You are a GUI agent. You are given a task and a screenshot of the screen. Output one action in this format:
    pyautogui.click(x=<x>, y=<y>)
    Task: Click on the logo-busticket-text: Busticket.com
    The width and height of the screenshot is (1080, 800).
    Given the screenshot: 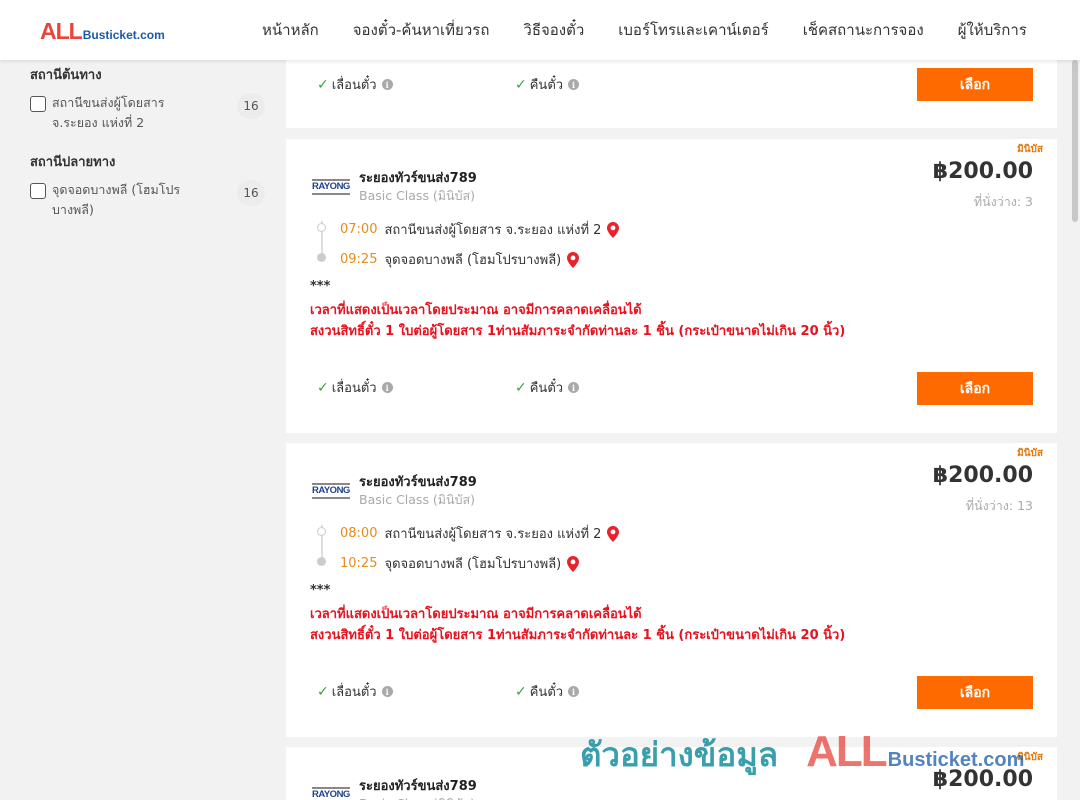 What is the action you would take?
    pyautogui.click(x=123, y=35)
    